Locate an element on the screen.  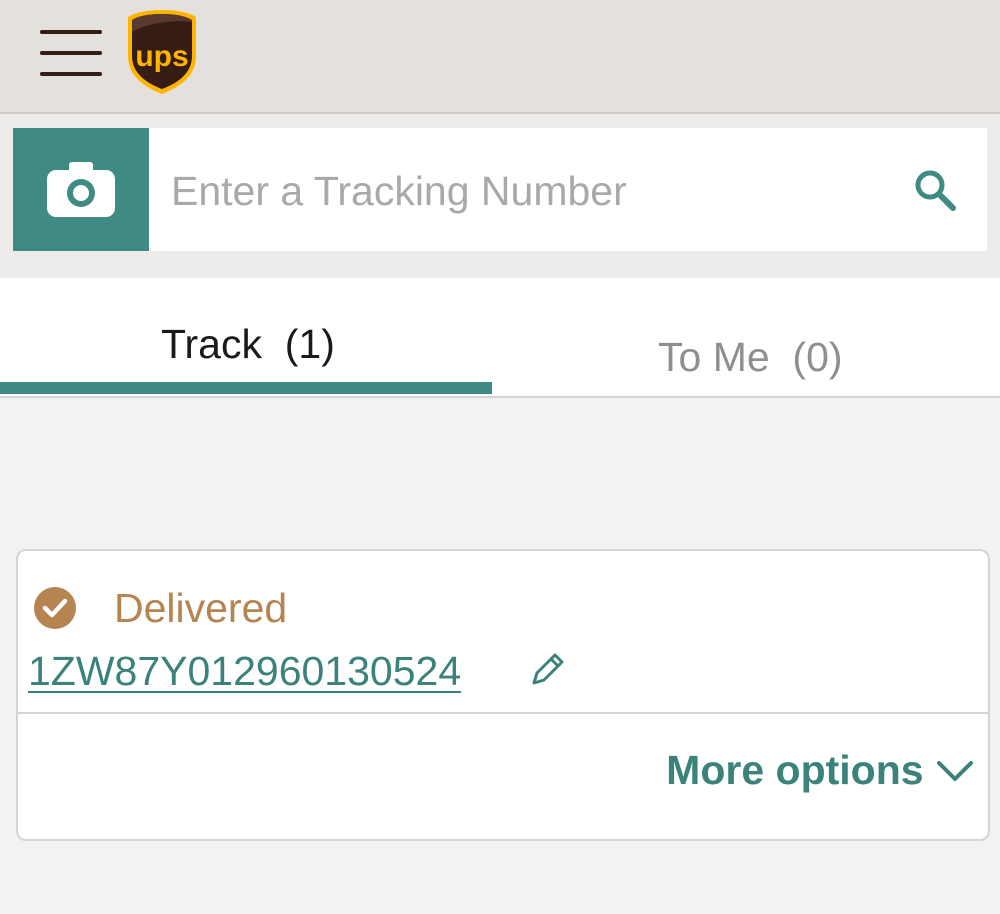
check-circle-icon is located at coordinates (55, 608).